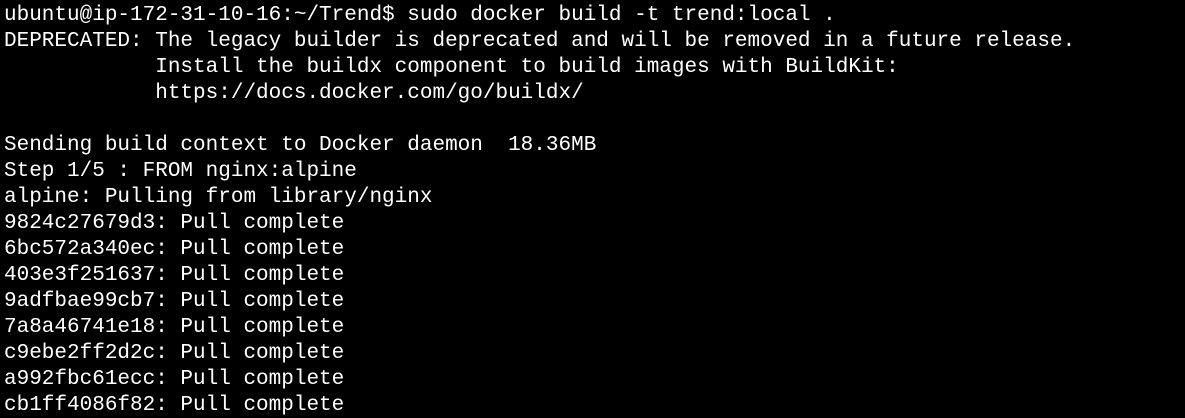  Describe the element at coordinates (174, 353) in the screenshot. I see `layer-pull-line: c9ebe2ff2d2c: Pull complete` at that location.